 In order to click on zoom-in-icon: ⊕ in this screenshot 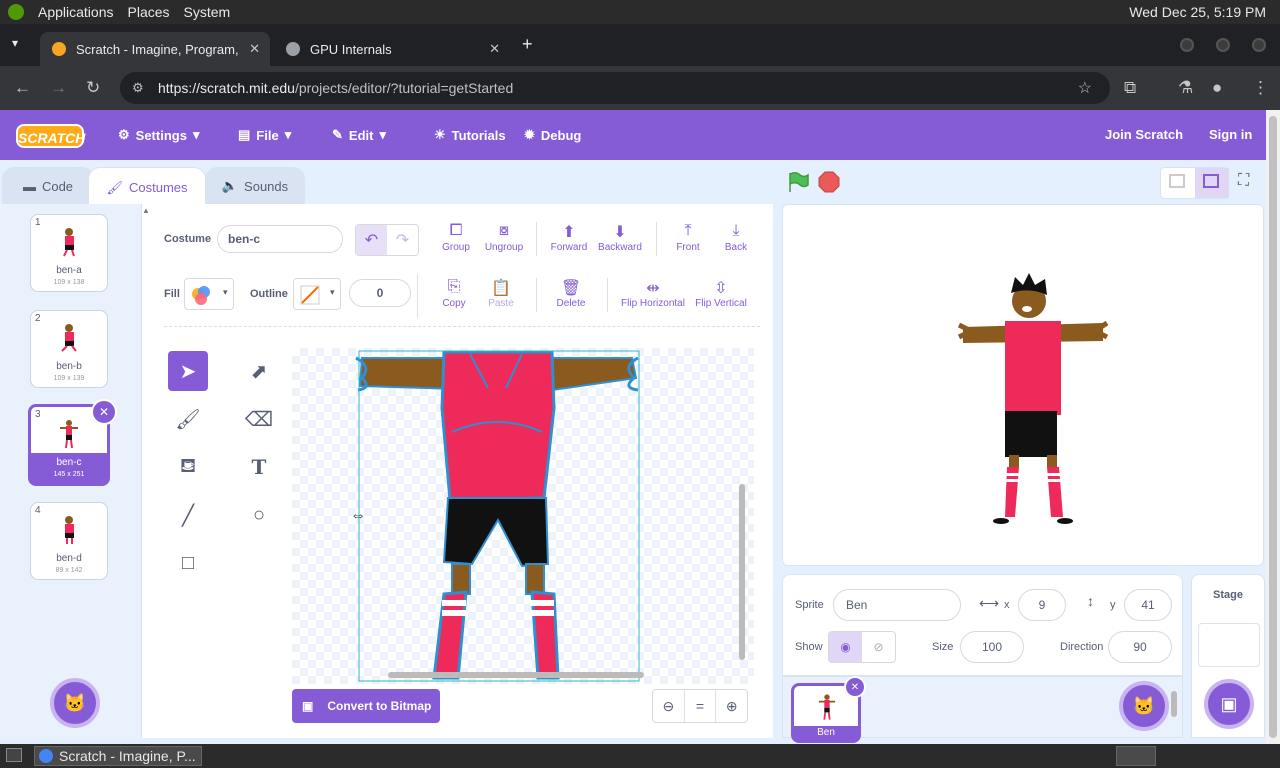, I will do `click(731, 706)`.